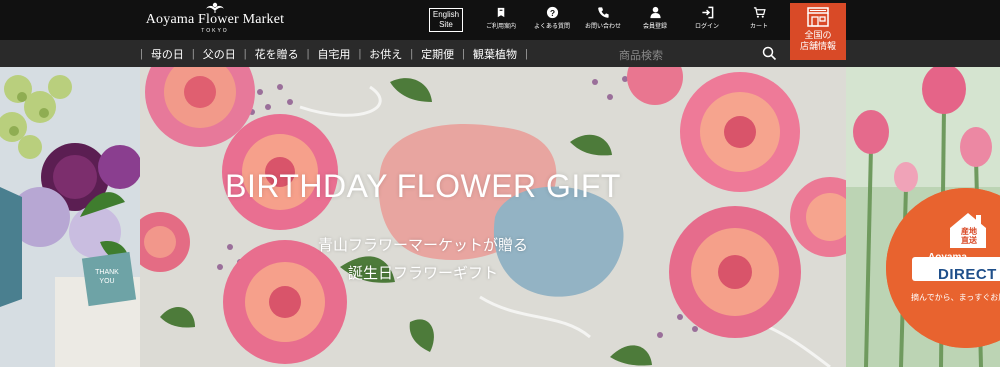  I want to click on store-line2: 店舗情報, so click(817, 46).